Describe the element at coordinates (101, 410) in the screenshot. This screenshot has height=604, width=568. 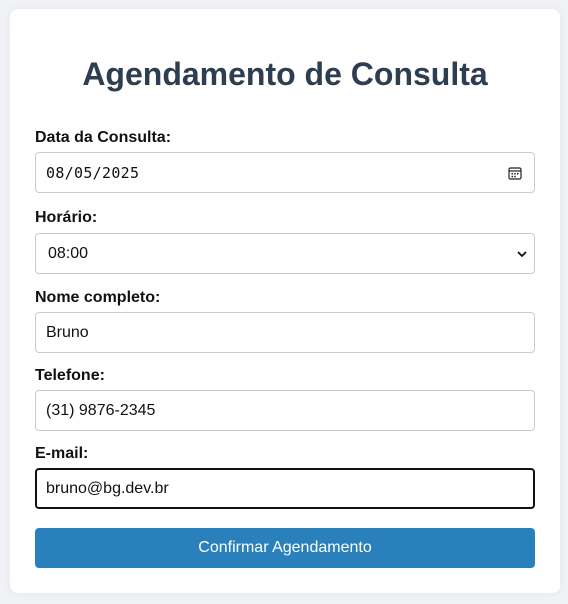
I see `phone-value: (31) 9876-2345` at that location.